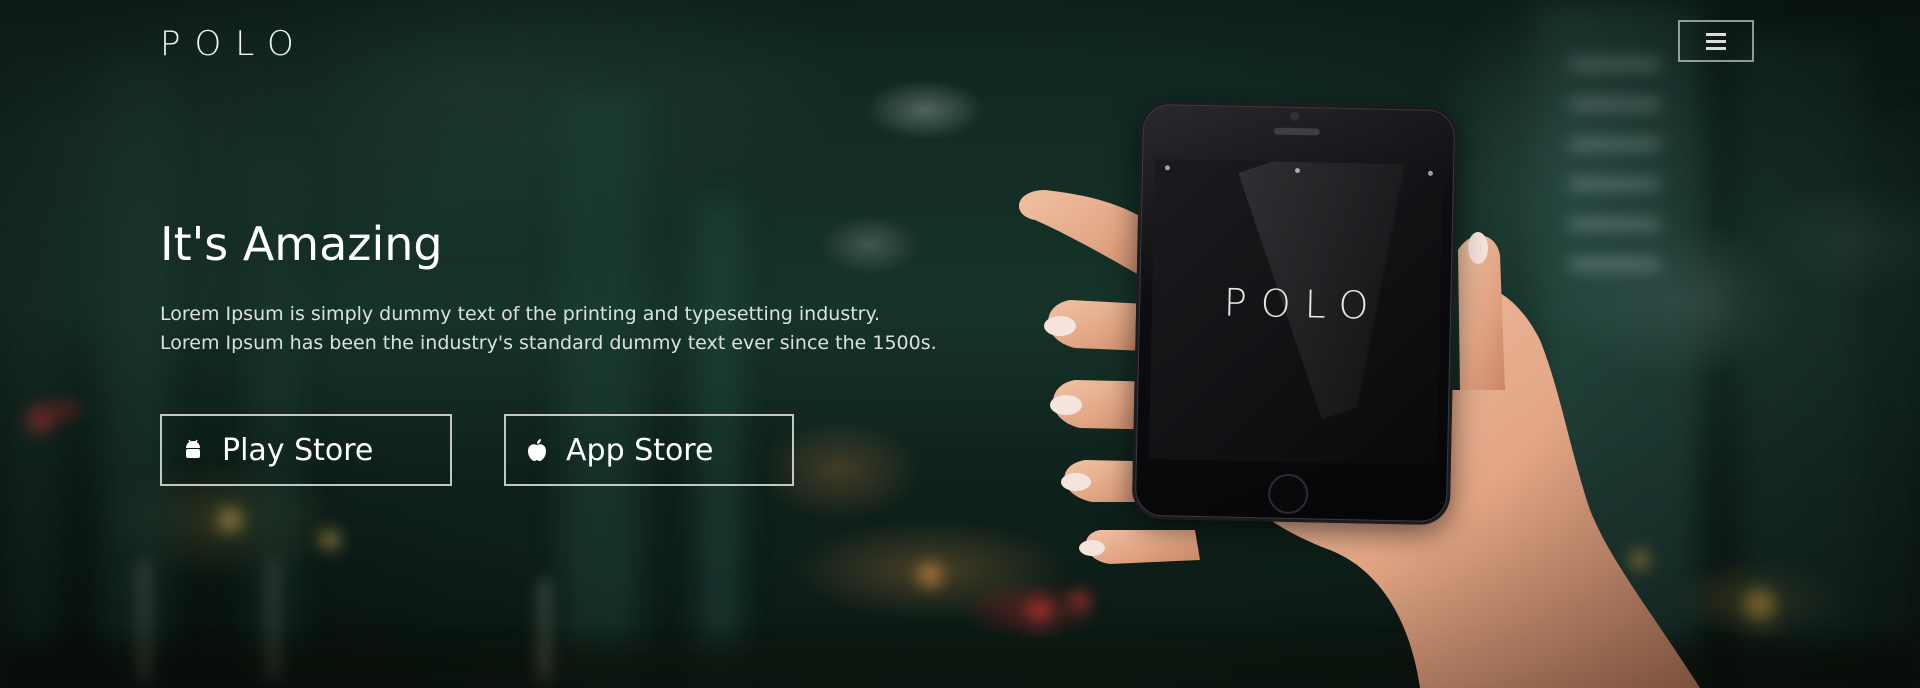 This screenshot has width=1920, height=688. I want to click on play-store-button: Play Store, so click(306, 450).